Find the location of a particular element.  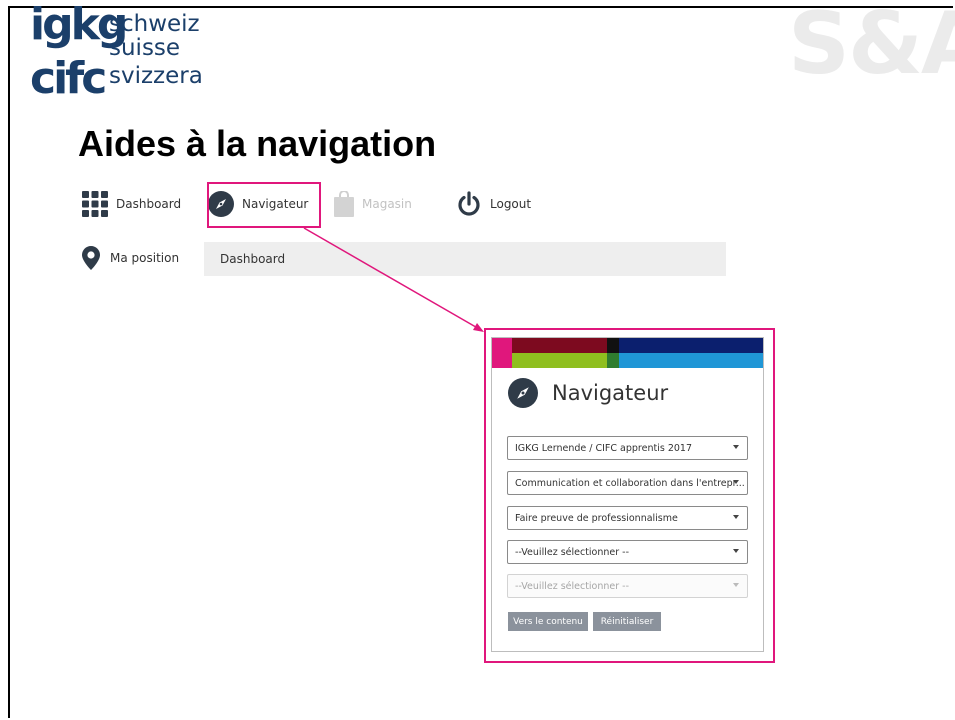

my-position: Ma position is located at coordinates (130, 258).